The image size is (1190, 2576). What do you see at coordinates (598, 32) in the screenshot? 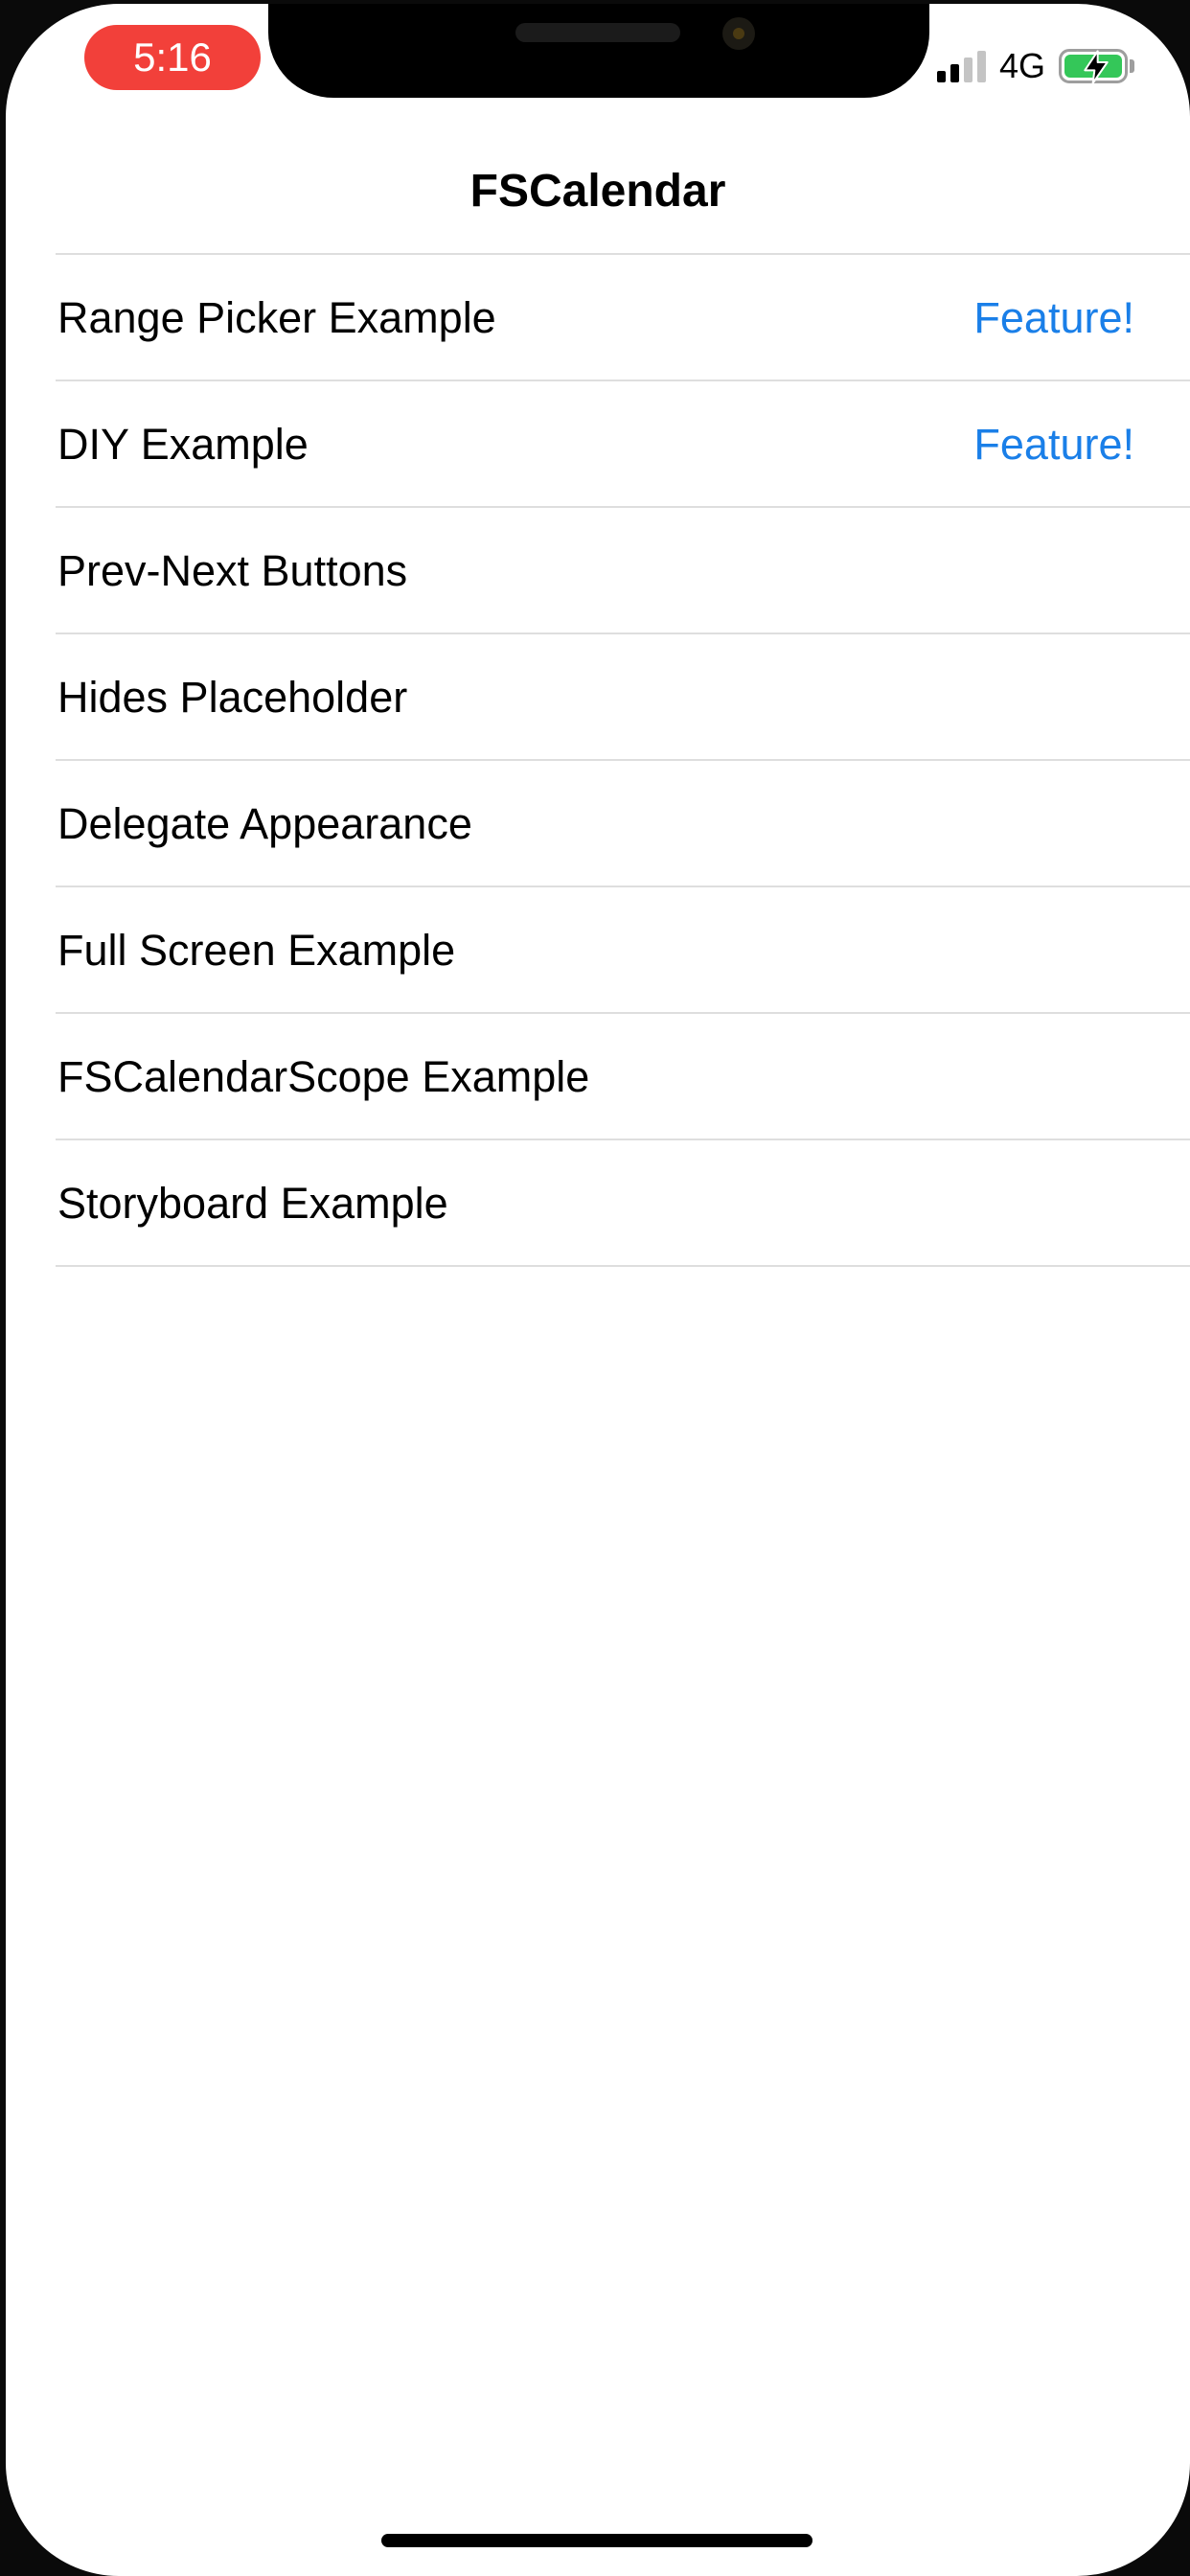
I see `speaker-grille` at bounding box center [598, 32].